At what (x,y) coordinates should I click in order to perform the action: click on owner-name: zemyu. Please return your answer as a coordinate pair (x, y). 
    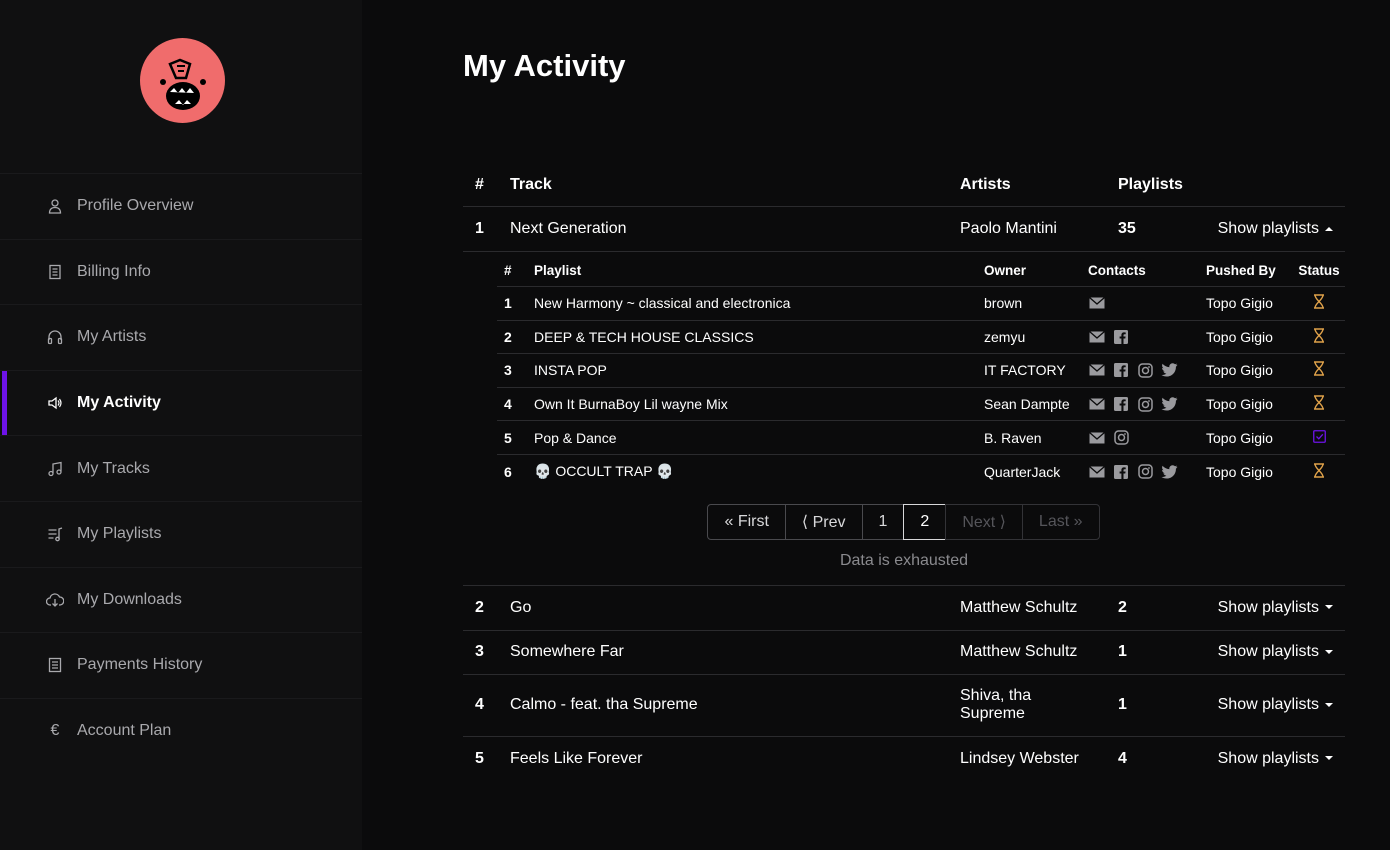
    Looking at the image, I should click on (1005, 336).